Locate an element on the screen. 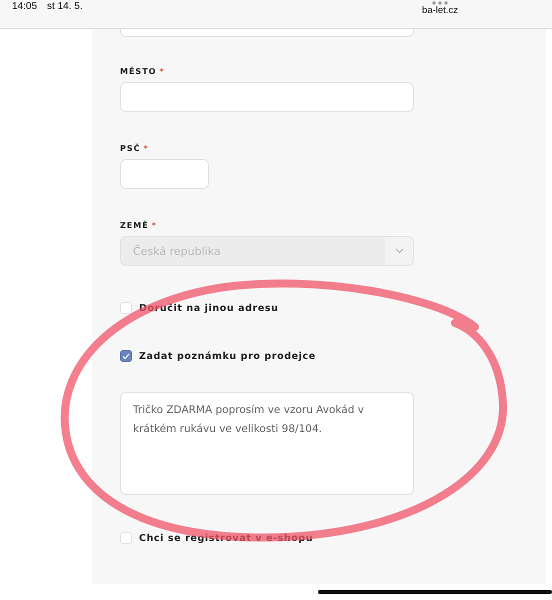  note-field: Tričko ZDARMA poprosím ve vzoru Avokád v krátkém rukávu ve velikosti 98/104. is located at coordinates (267, 443).